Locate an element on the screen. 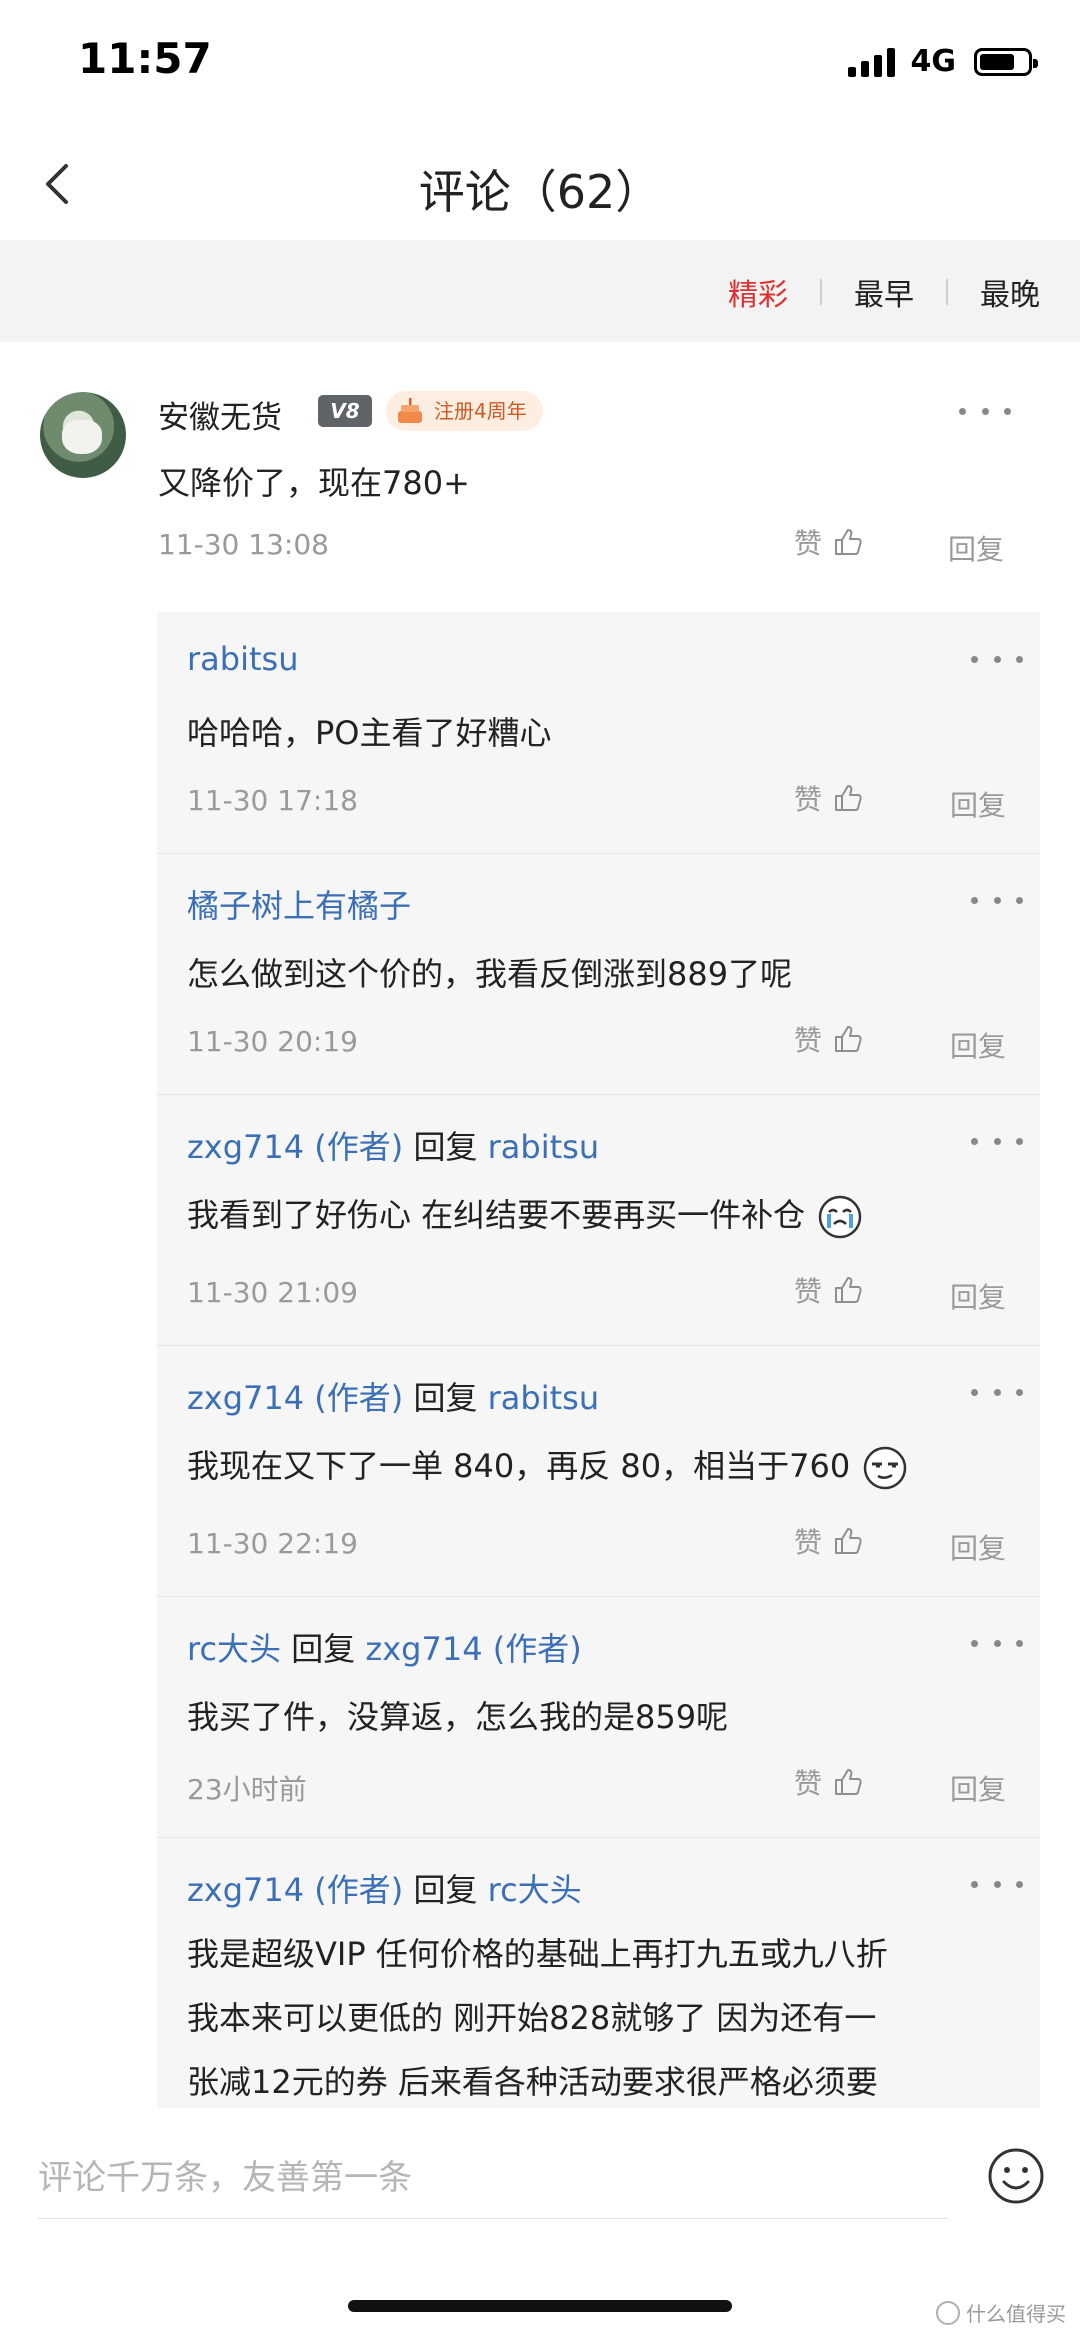  reply-header: 橘子树上有橘子 is located at coordinates (299, 904).